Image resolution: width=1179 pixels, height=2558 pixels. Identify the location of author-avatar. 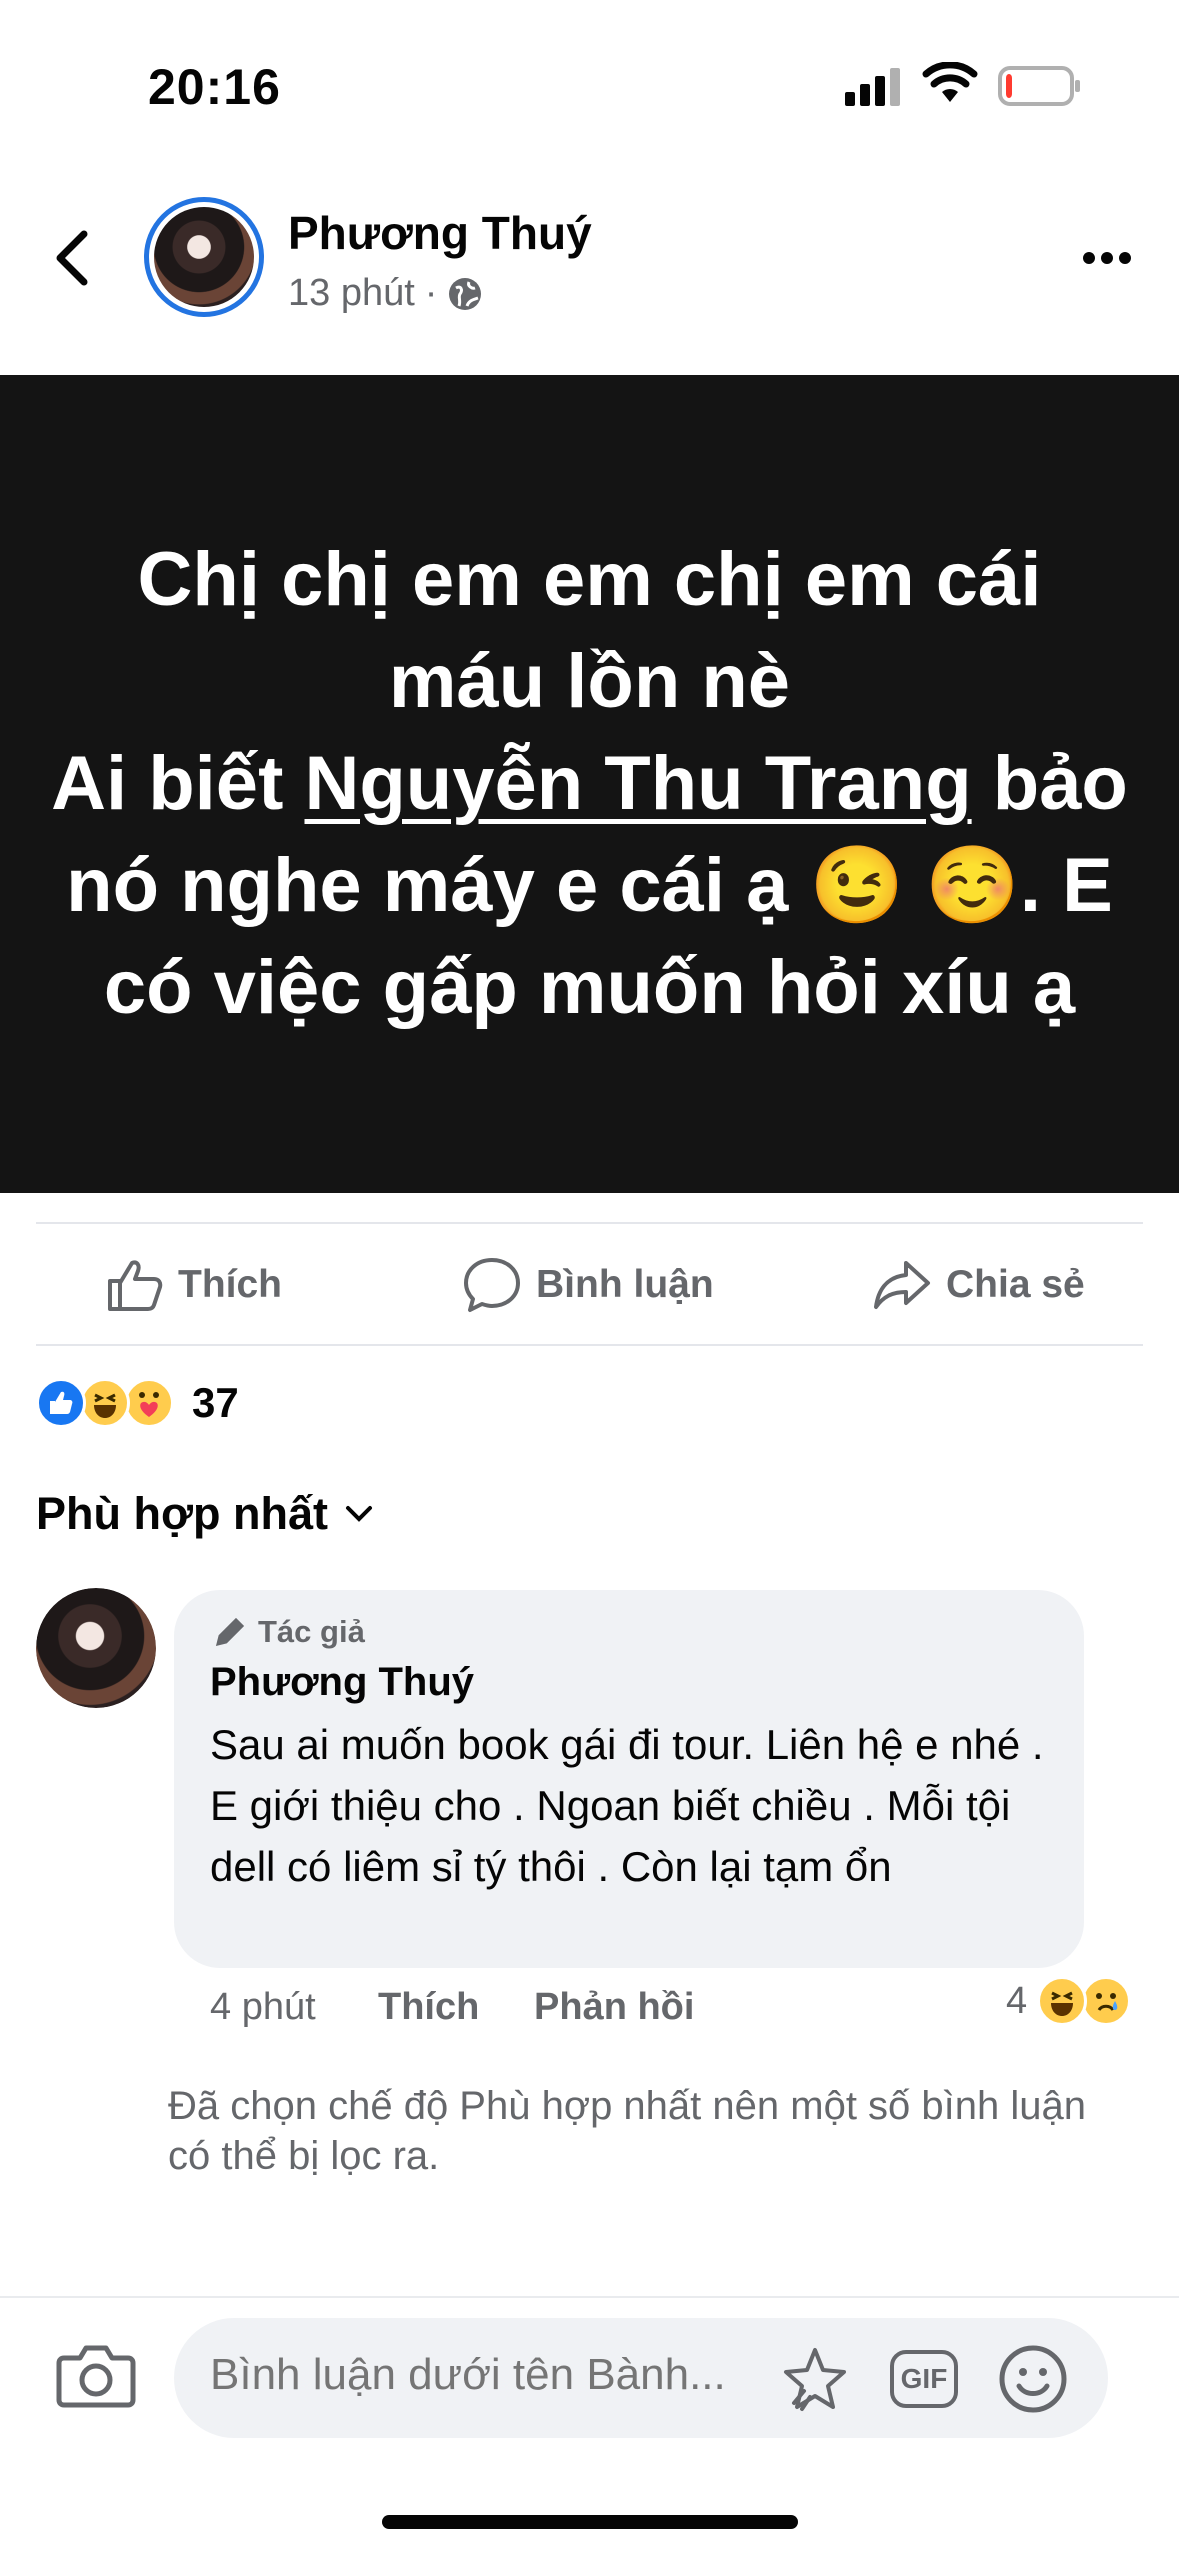
(204, 257).